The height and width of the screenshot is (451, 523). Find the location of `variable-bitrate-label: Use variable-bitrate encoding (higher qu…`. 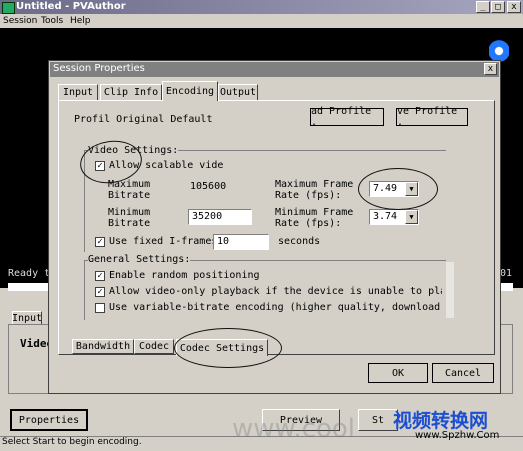

variable-bitrate-label: Use variable-bitrate encoding (higher qu… is located at coordinates (275, 307).